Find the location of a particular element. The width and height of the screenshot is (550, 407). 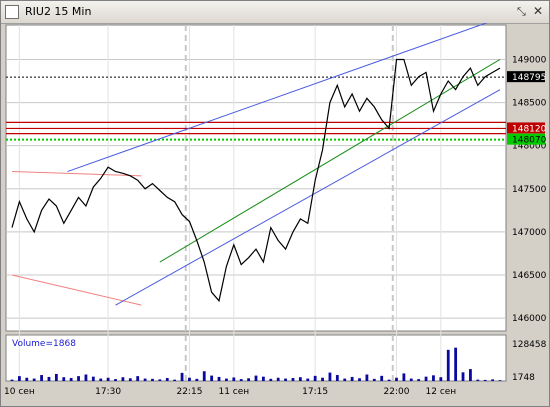

resize-arrows-icon: ⤡ is located at coordinates (521, 12).